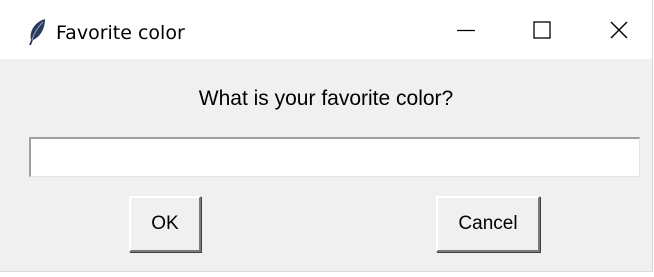 The width and height of the screenshot is (654, 277). I want to click on minimize-icon, so click(466, 32).